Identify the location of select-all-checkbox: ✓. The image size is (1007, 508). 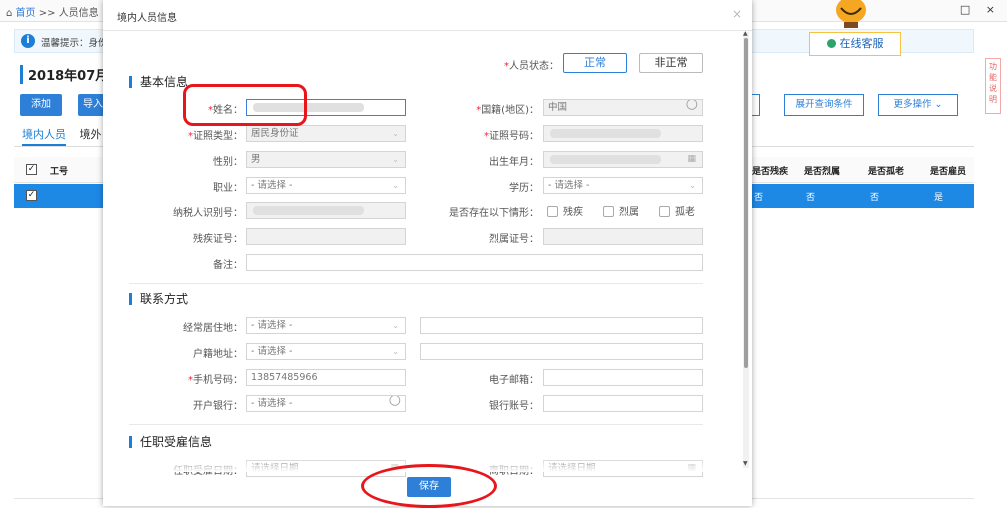
(31, 169).